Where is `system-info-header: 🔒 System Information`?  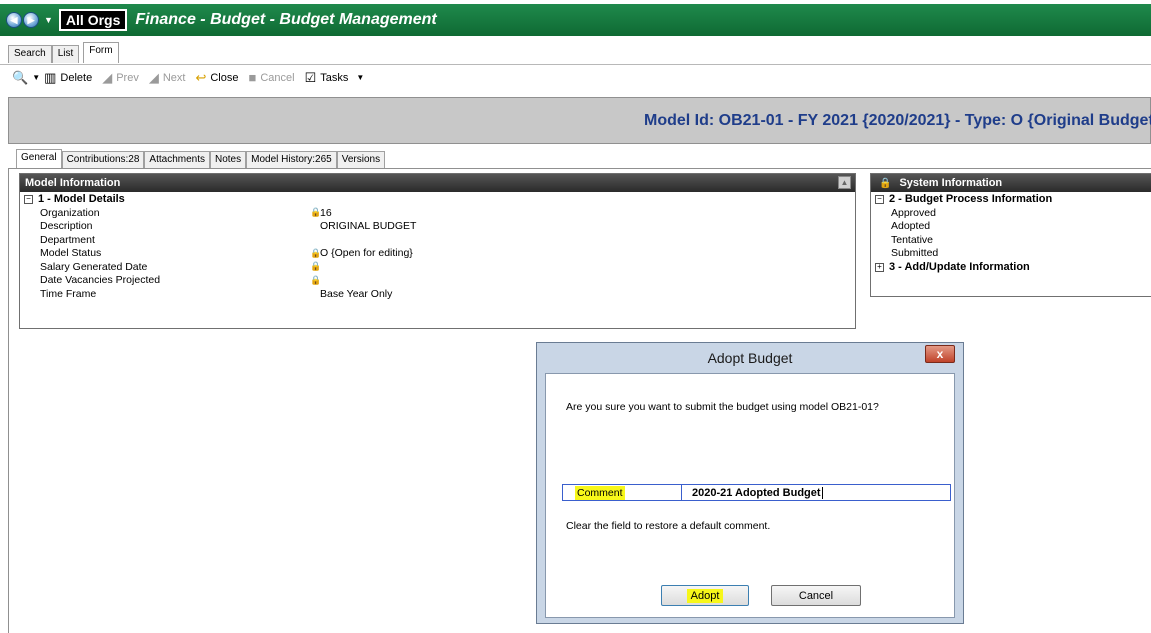 system-info-header: 🔒 System Information is located at coordinates (1011, 183).